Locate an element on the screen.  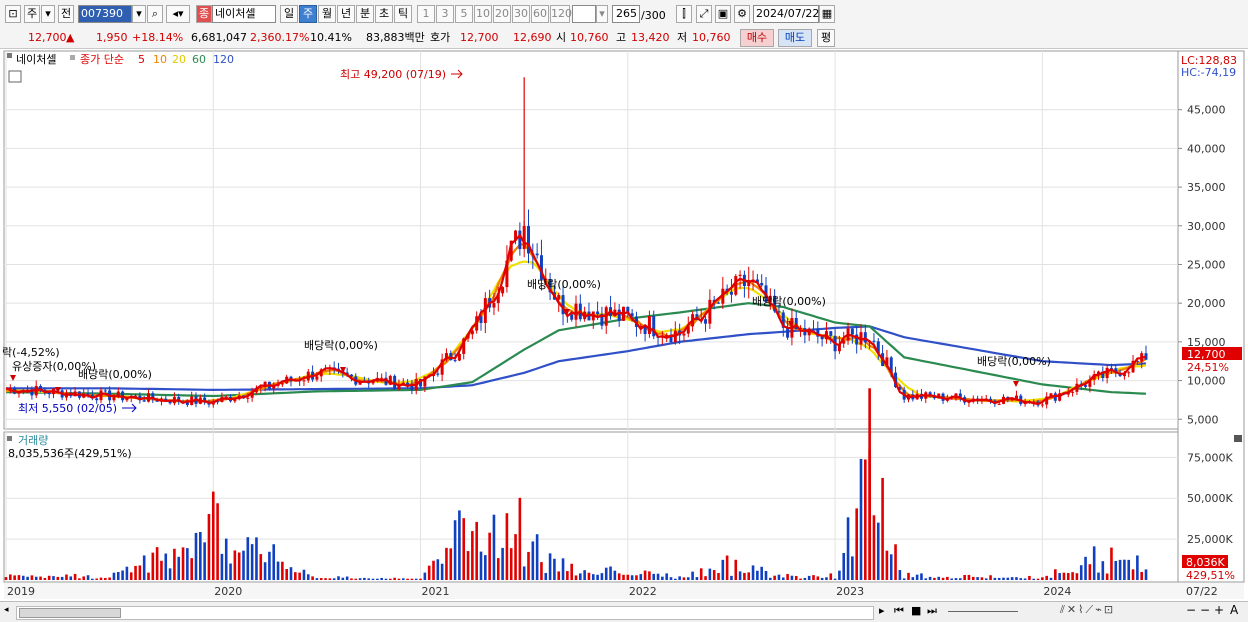
rewind-icon: ⏮ is located at coordinates (899, 611).